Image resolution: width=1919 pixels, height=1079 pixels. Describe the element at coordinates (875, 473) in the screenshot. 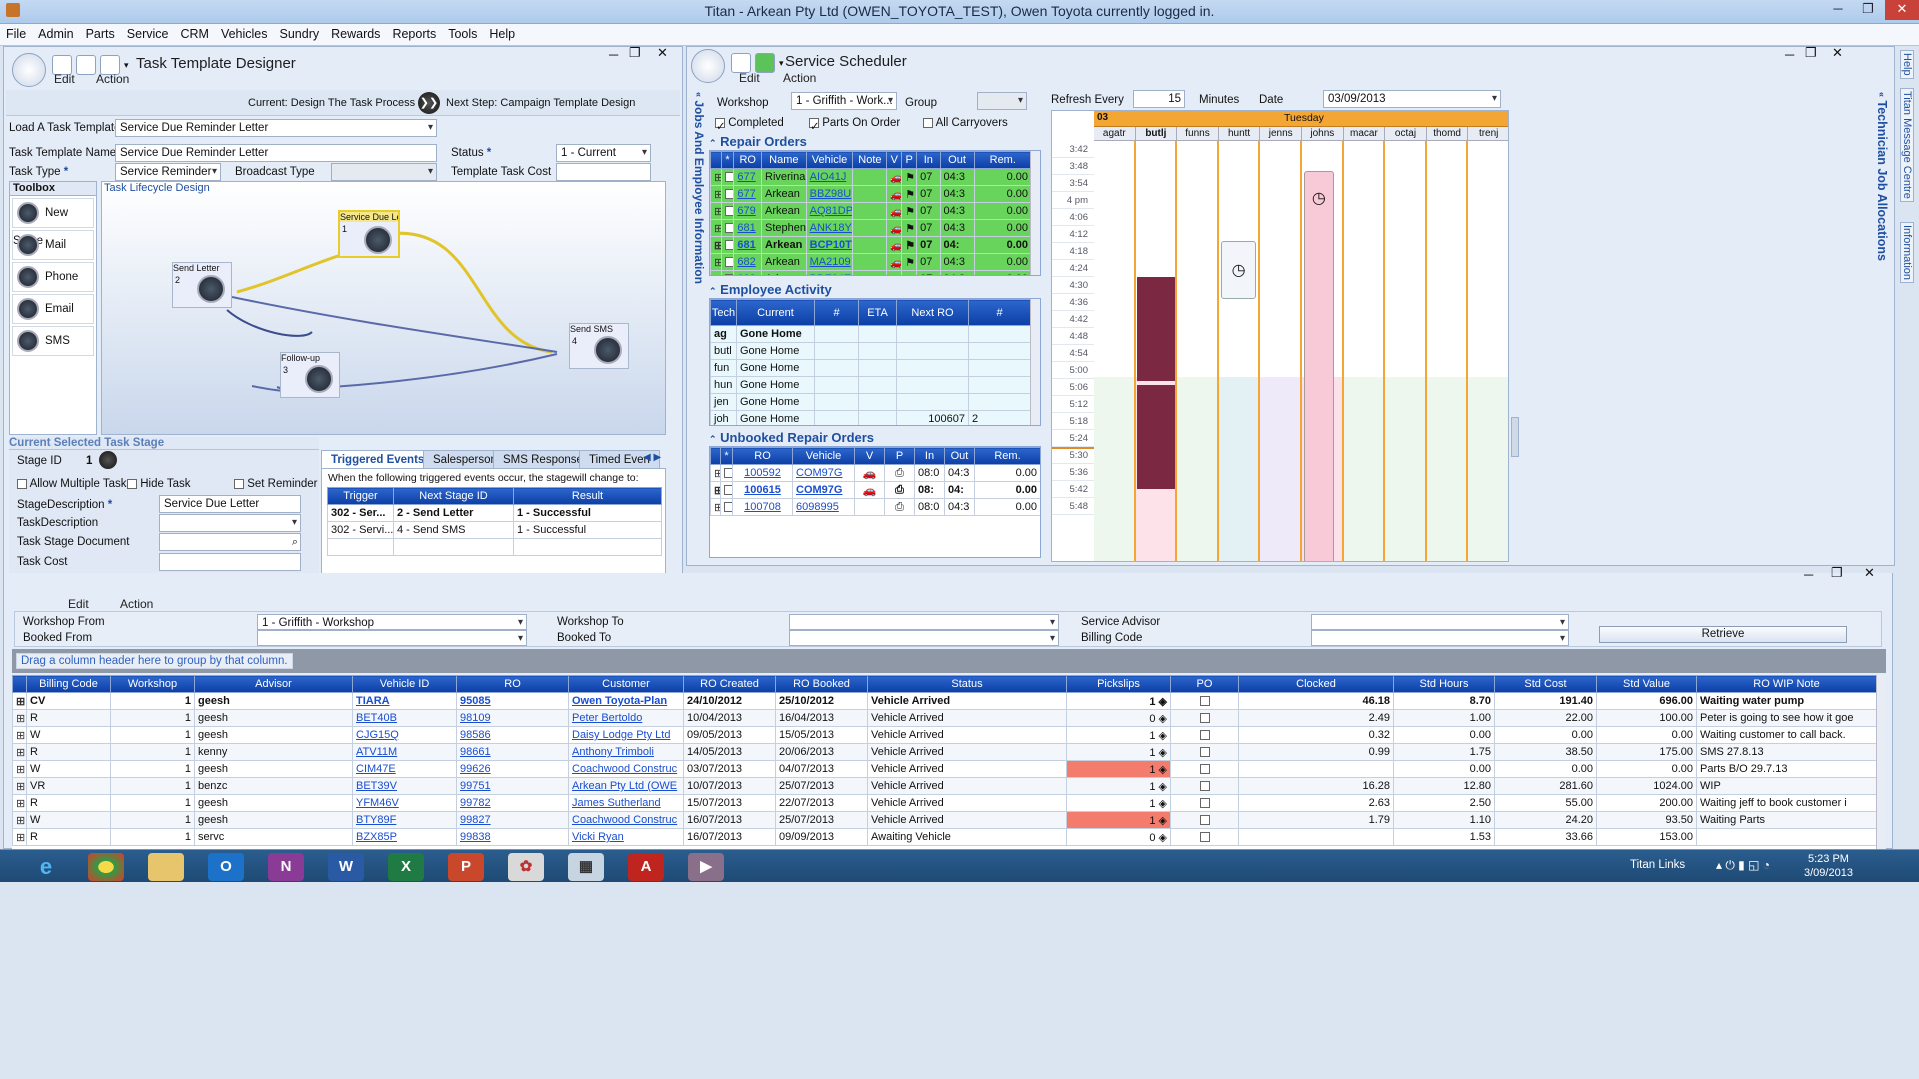

I see `unbooked-row: ⊞ 100592COM97G🚗⎙08:004:30.00` at that location.